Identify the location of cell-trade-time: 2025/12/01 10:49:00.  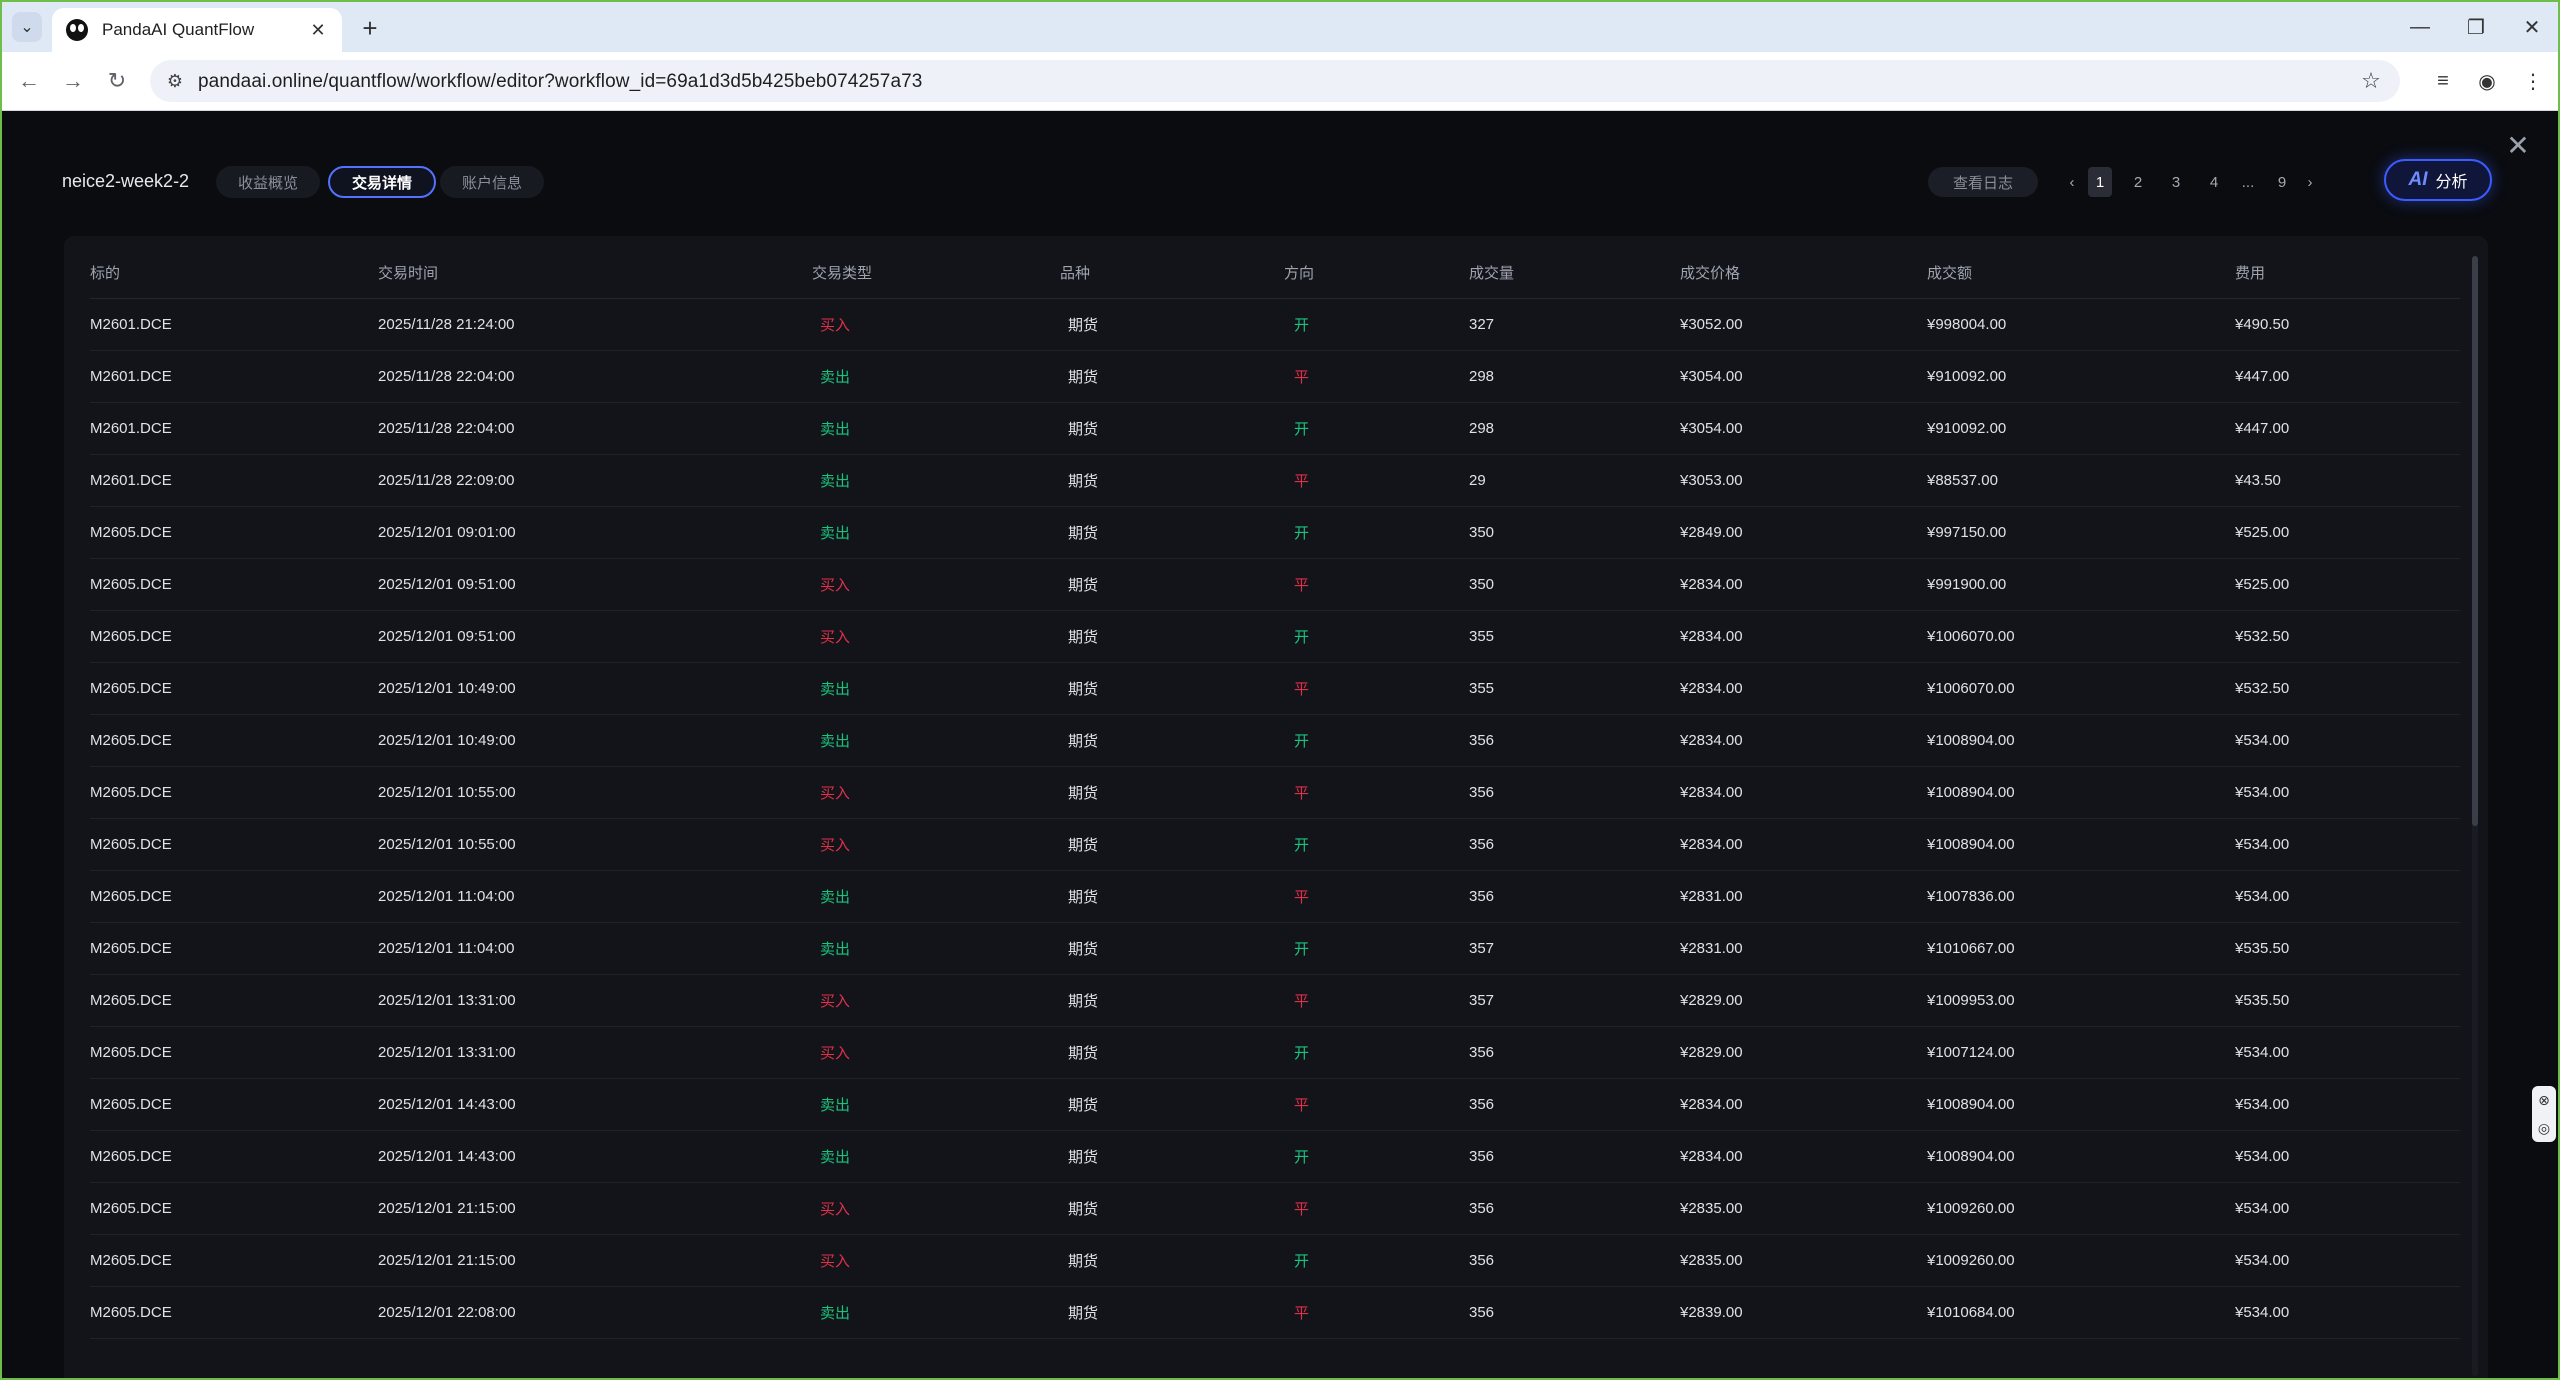
(595, 740).